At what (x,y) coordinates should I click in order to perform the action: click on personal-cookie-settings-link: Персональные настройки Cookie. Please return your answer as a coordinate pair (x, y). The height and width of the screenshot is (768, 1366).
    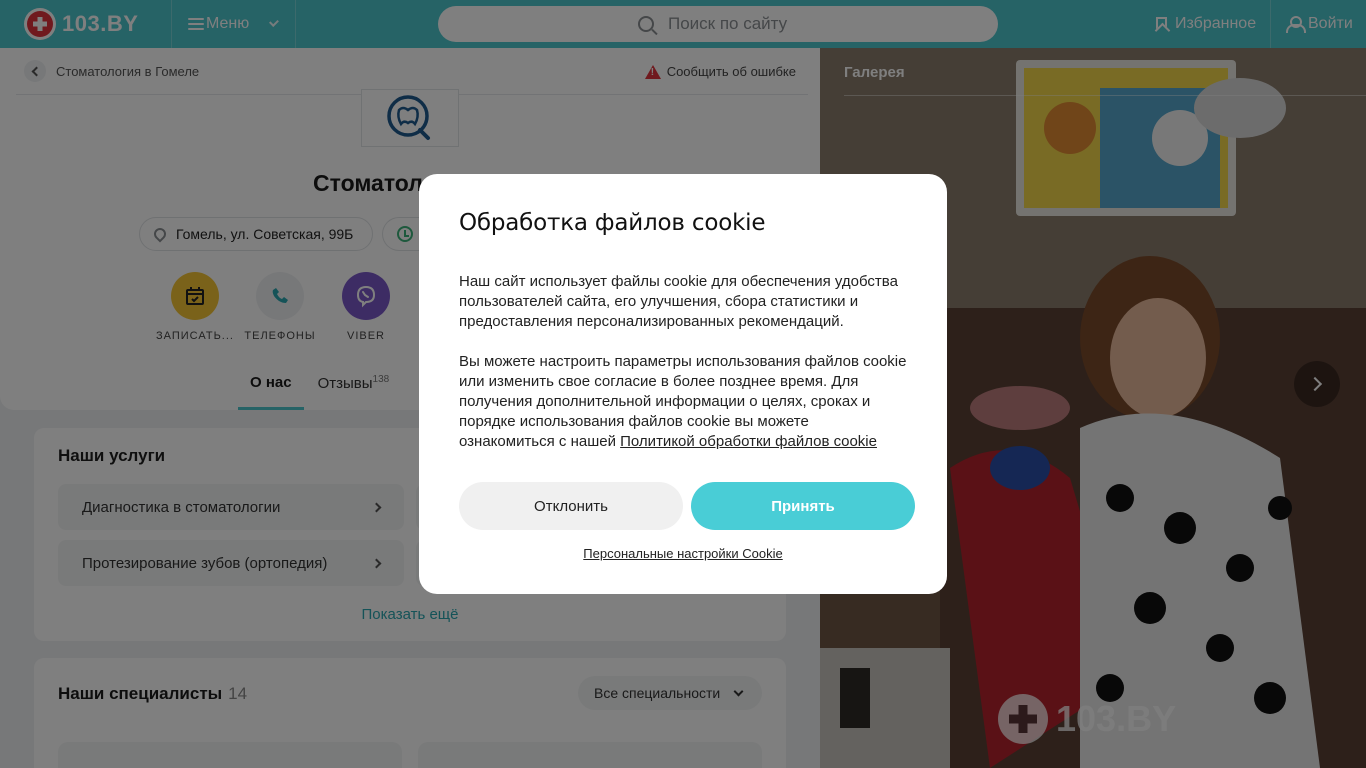
    Looking at the image, I should click on (683, 553).